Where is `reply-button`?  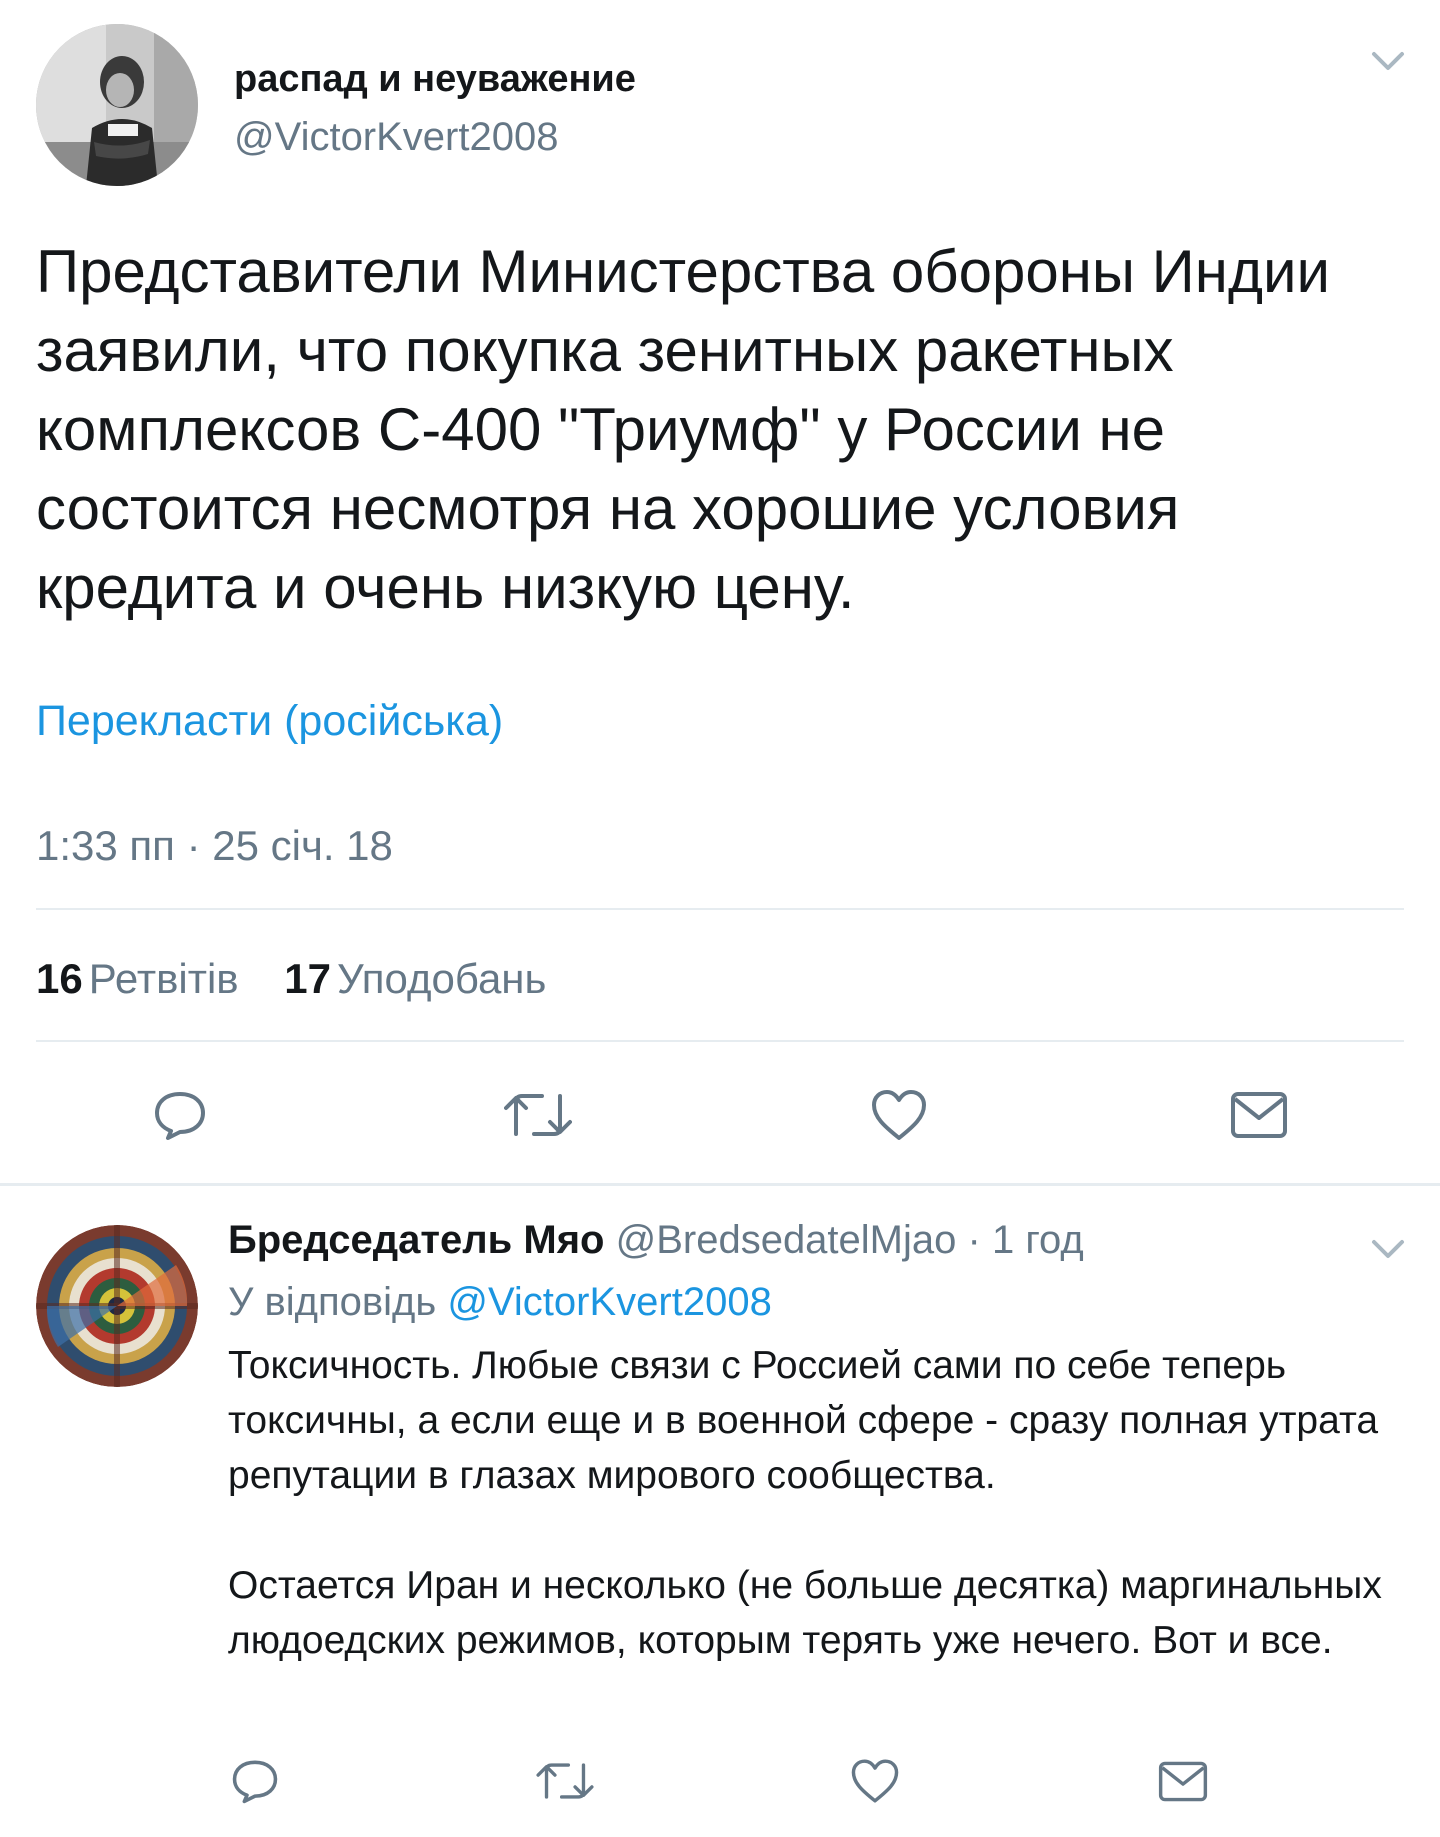 reply-button is located at coordinates (180, 1115).